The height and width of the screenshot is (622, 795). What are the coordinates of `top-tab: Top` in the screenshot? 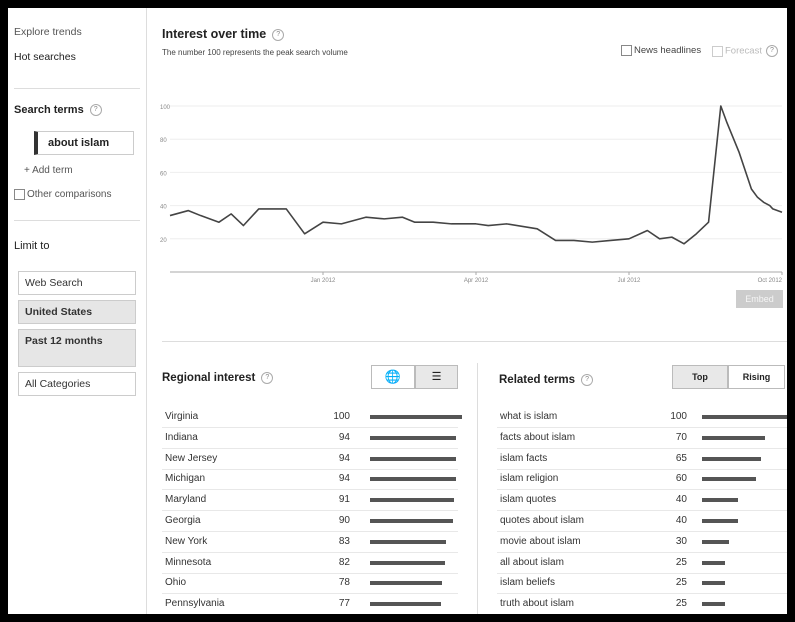 It's located at (700, 377).